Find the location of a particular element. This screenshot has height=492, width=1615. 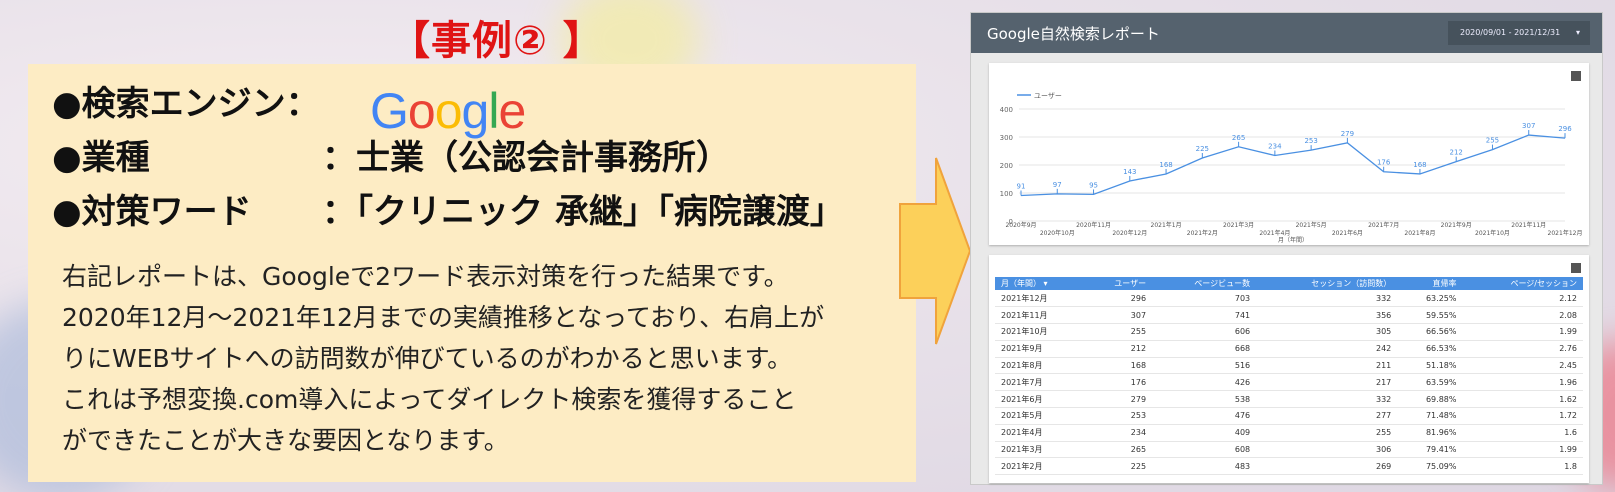

description-line: 2020年12月～2021年12月までの実績推移となっており、右肩上が is located at coordinates (443, 317).